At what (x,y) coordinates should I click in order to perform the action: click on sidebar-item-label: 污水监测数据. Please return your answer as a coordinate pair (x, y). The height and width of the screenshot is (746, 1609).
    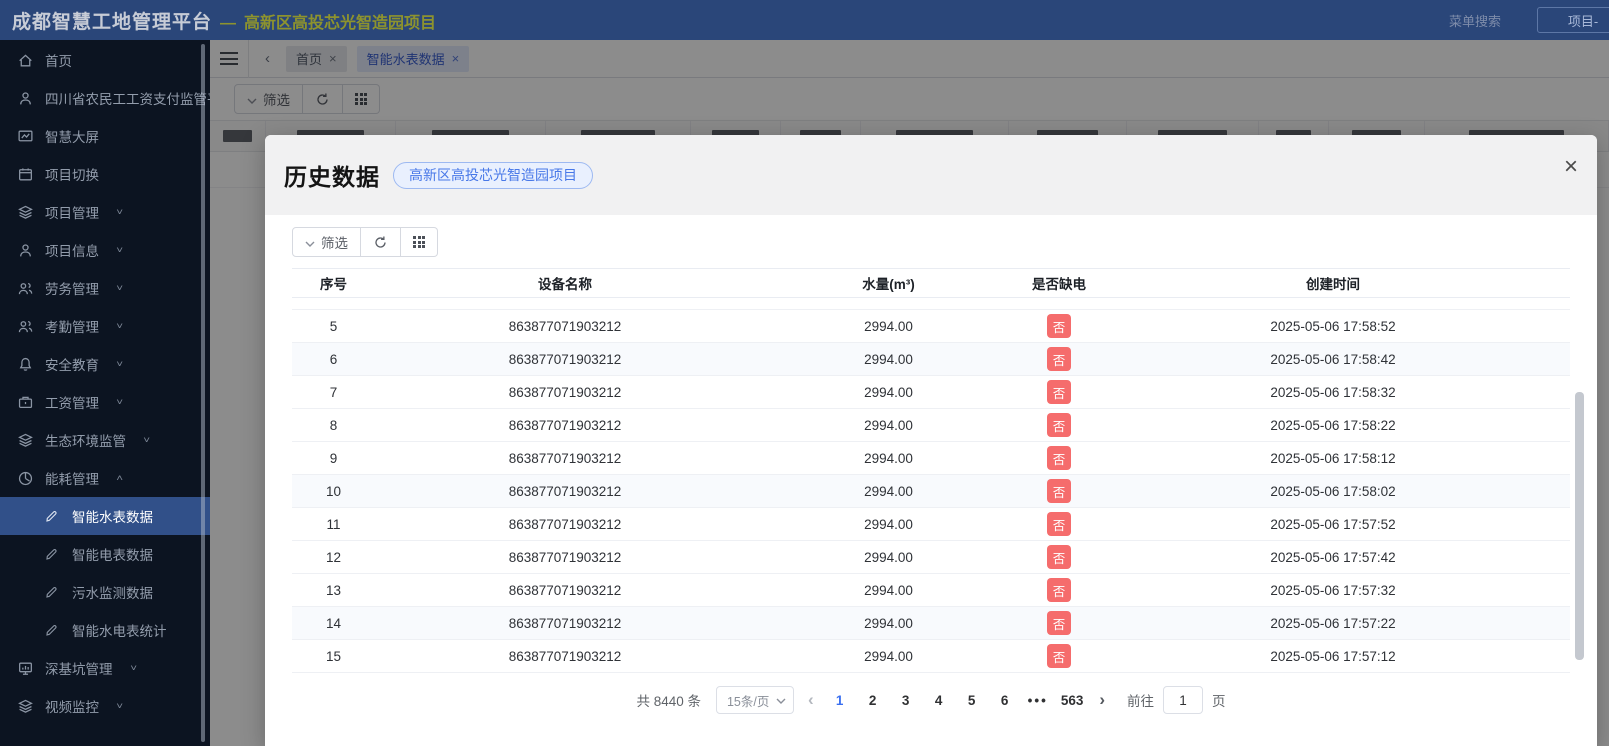
    Looking at the image, I should click on (112, 593).